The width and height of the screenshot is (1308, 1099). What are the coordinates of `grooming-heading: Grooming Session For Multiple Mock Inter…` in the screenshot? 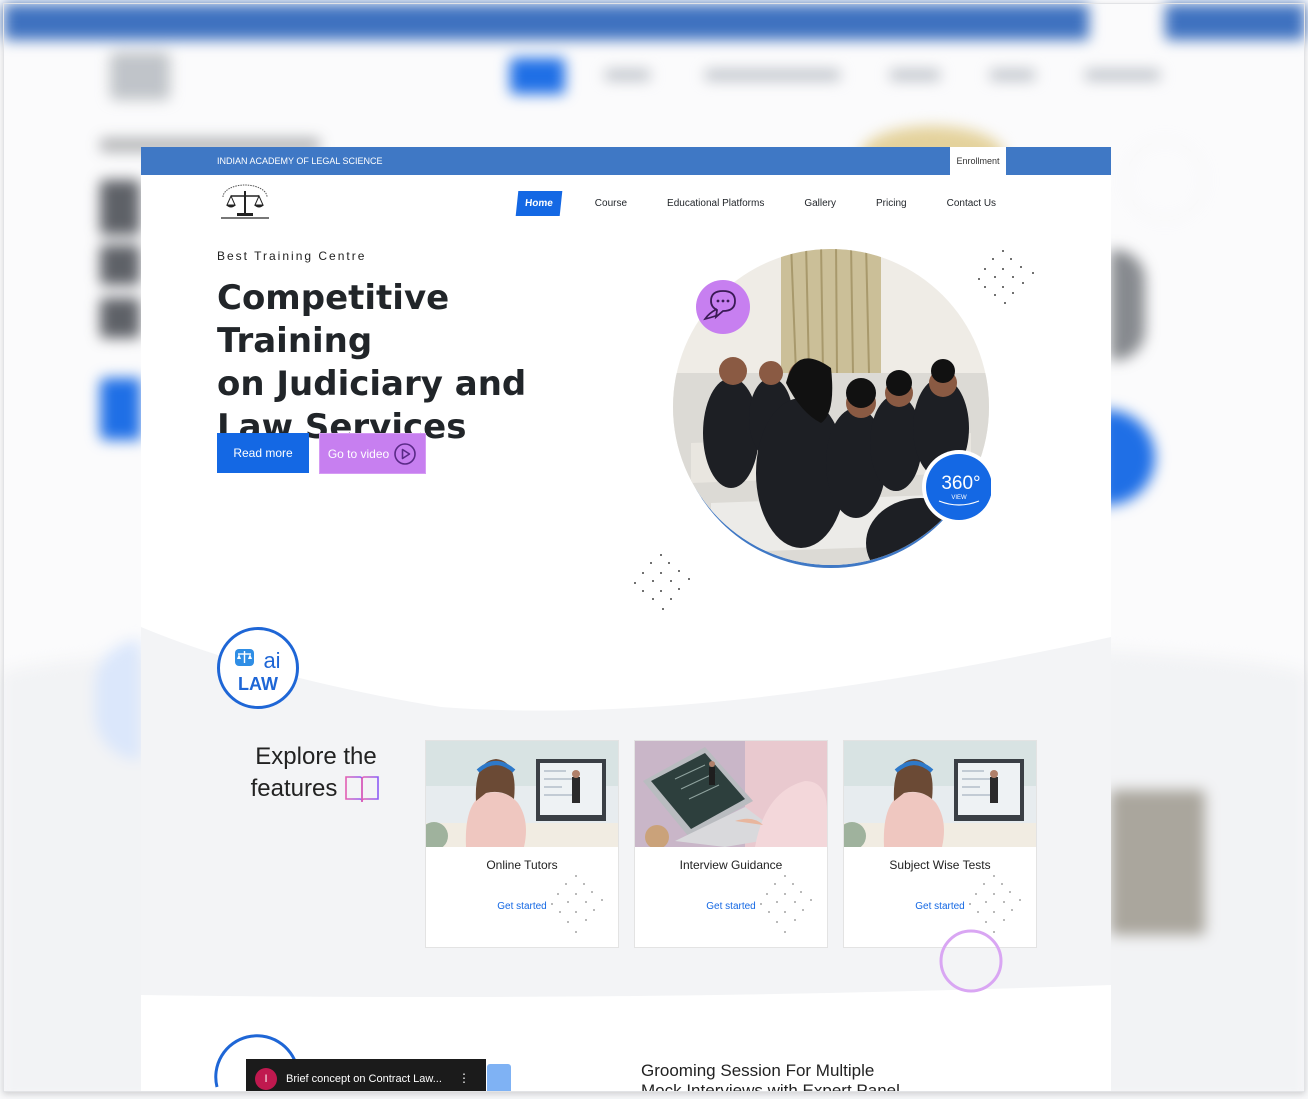 It's located at (791, 1076).